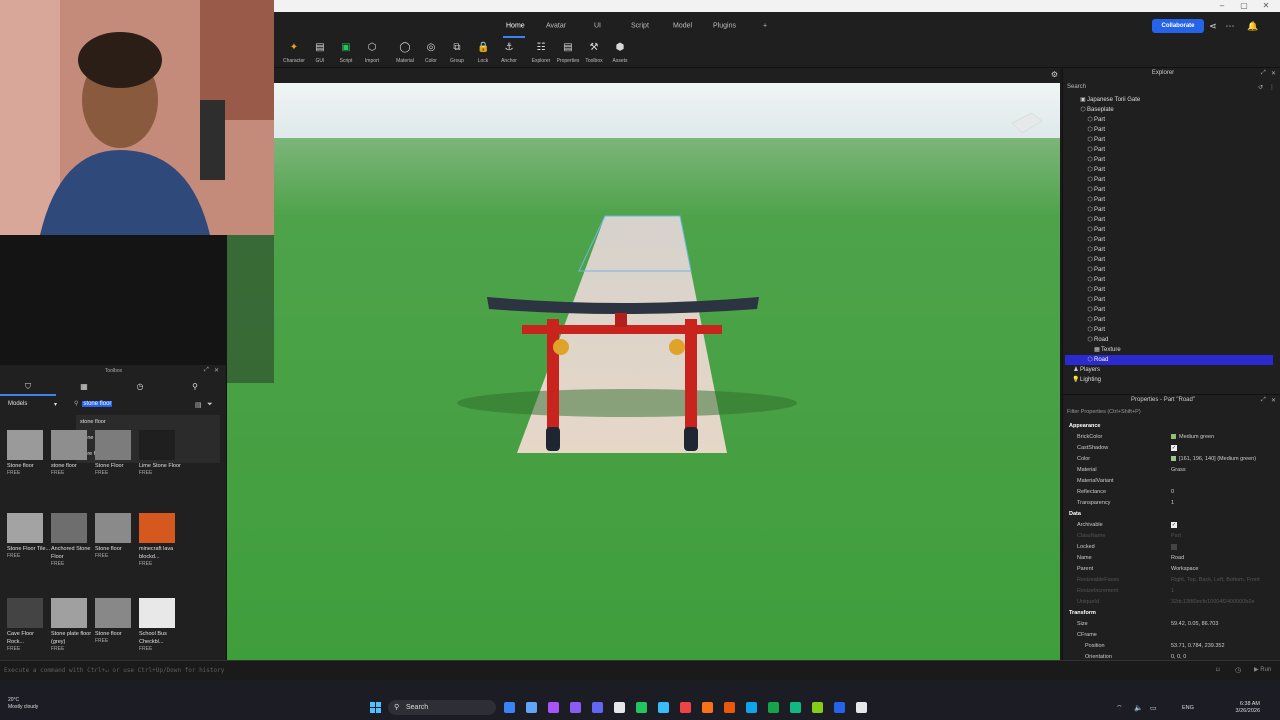 The width and height of the screenshot is (1280, 720). I want to click on history-icon: ↺, so click(1260, 87).